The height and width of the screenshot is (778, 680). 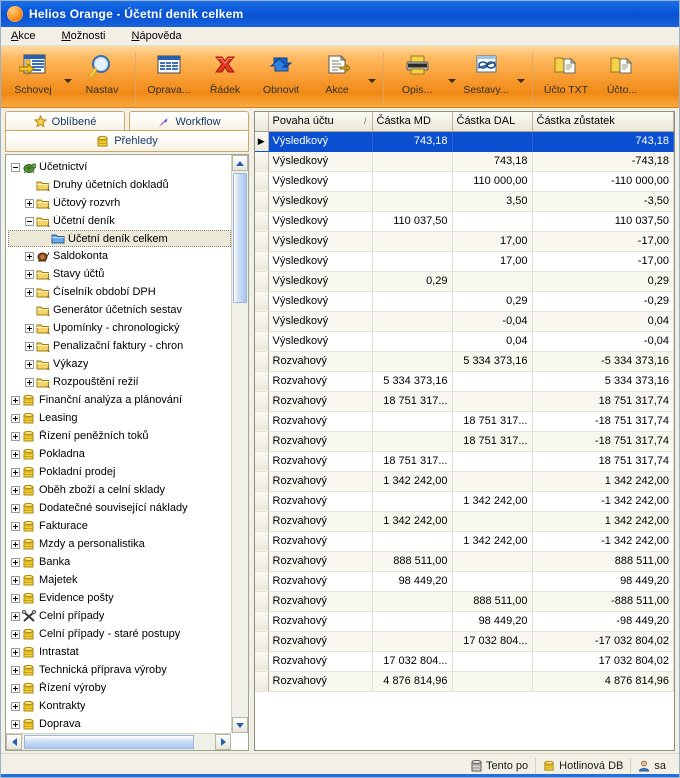 What do you see at coordinates (119, 472) in the screenshot?
I see `tree-item: Pokladní prodej` at bounding box center [119, 472].